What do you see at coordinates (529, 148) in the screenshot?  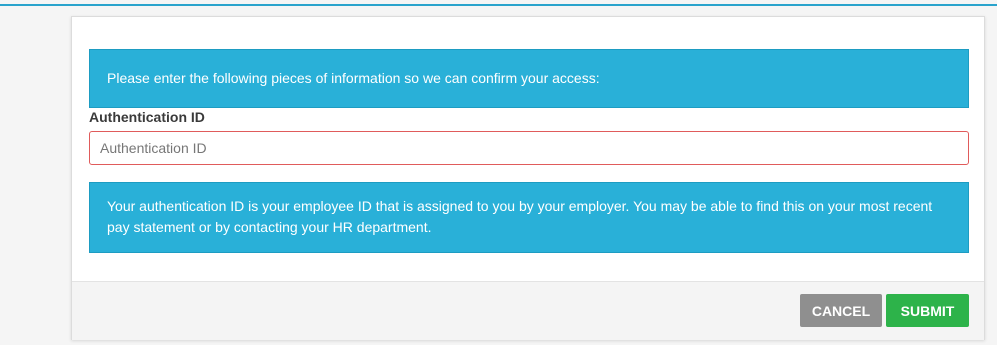 I see `authentication-id-input` at bounding box center [529, 148].